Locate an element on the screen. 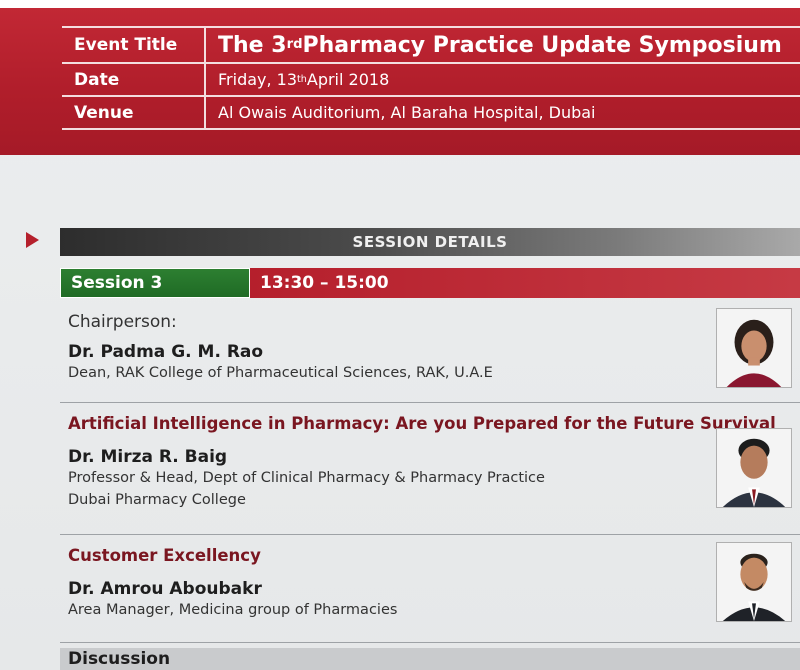 This screenshot has height=670, width=800. event-date-value: Friday, 13th April 2018 is located at coordinates (304, 79).